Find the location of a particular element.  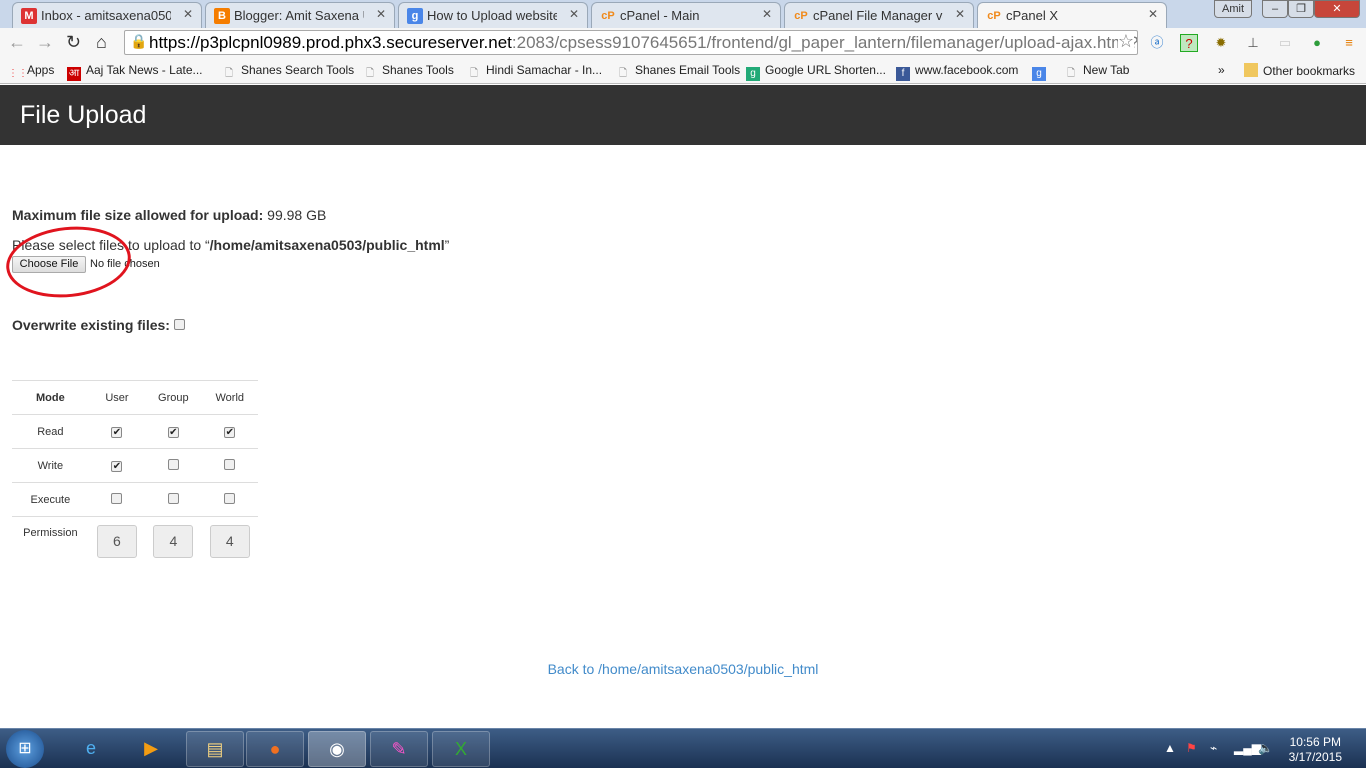

home-icon: ⌂ is located at coordinates (101, 42).